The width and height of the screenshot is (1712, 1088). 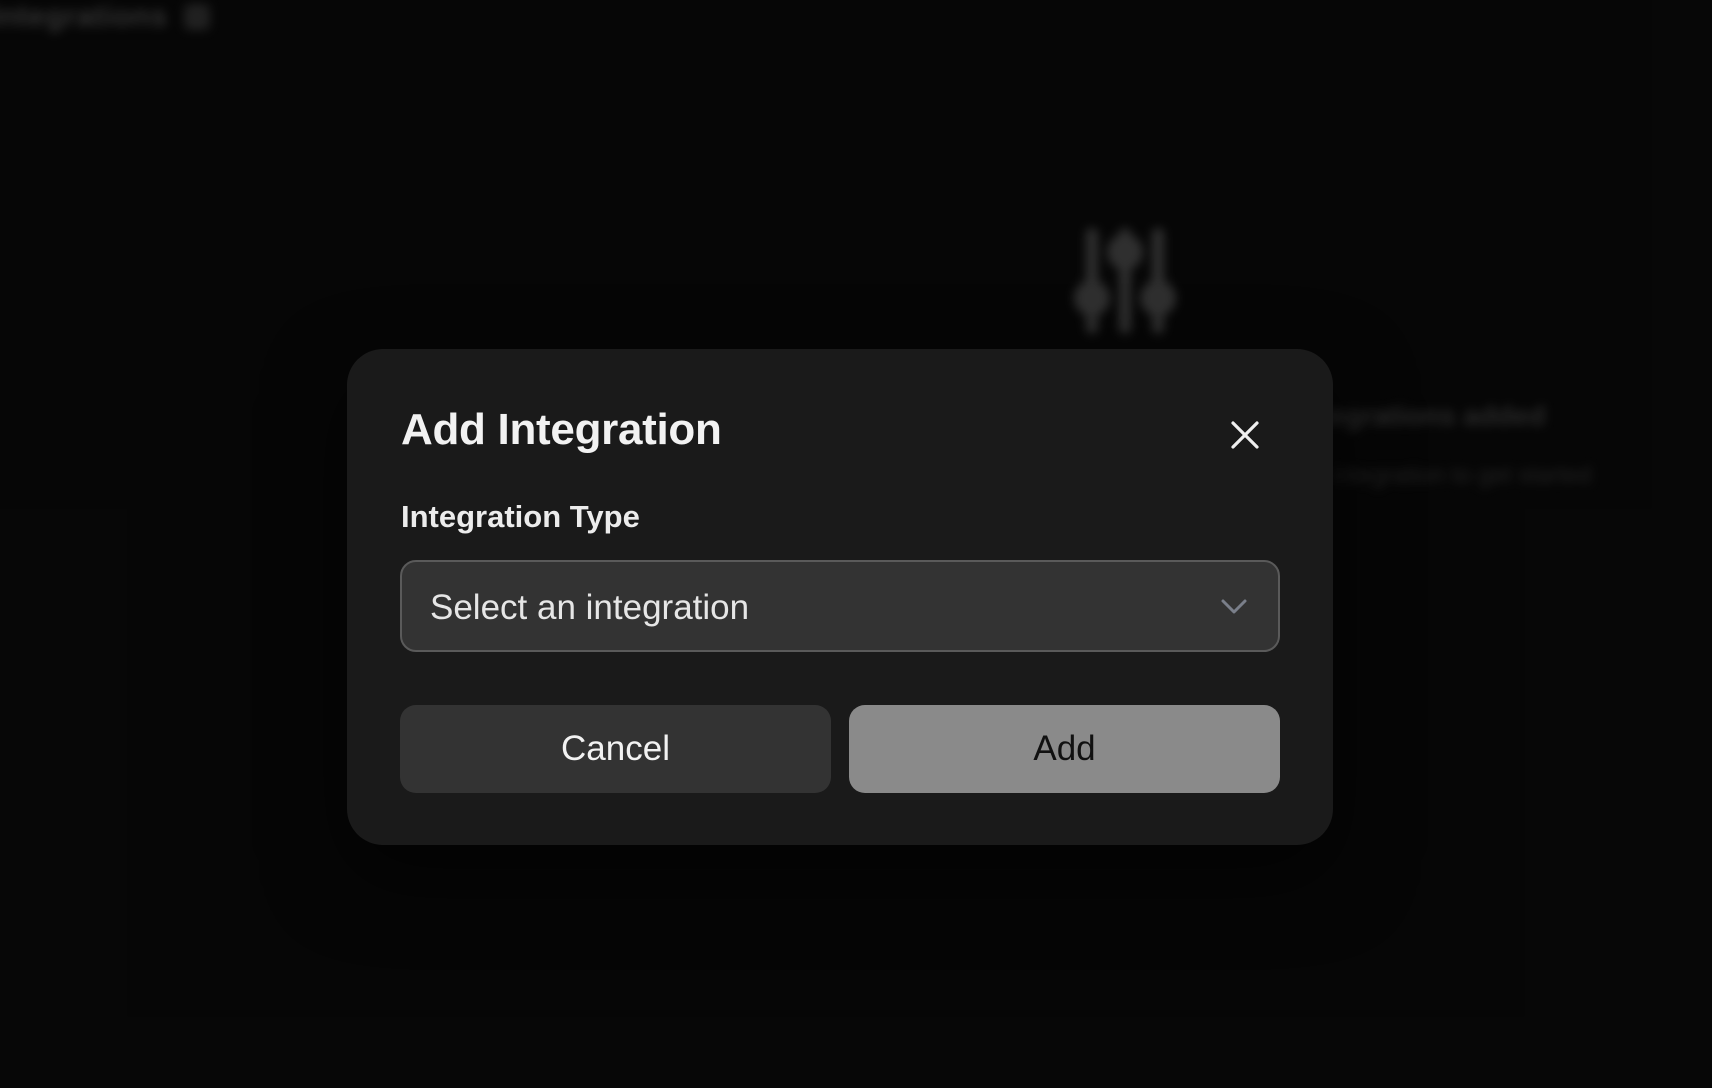 I want to click on select-value: Select an integration, so click(x=590, y=607).